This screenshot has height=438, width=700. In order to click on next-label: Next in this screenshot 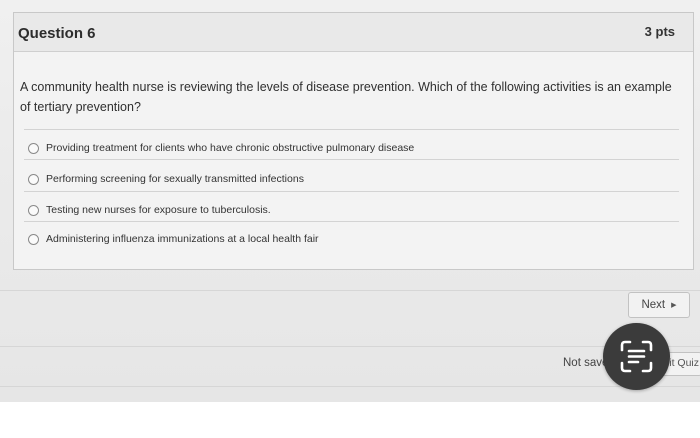, I will do `click(653, 305)`.